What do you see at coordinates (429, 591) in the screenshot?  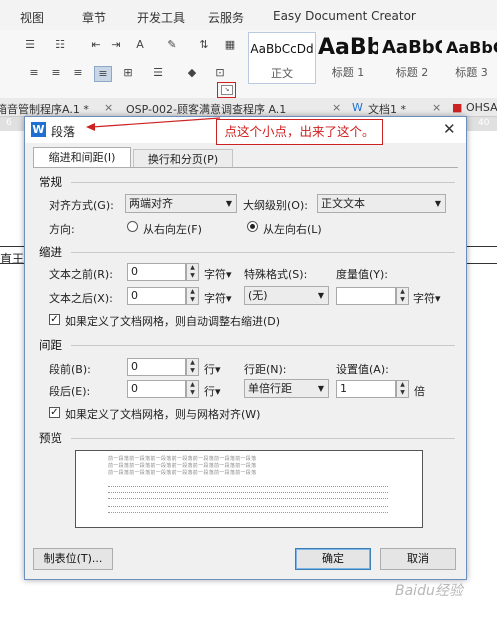 I see `watermark: Baidu经验` at bounding box center [429, 591].